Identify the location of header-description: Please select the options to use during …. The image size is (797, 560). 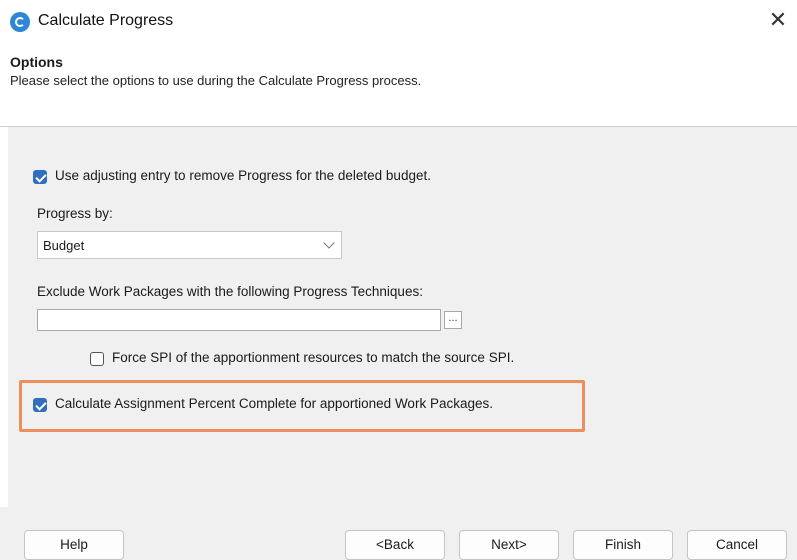
(216, 80).